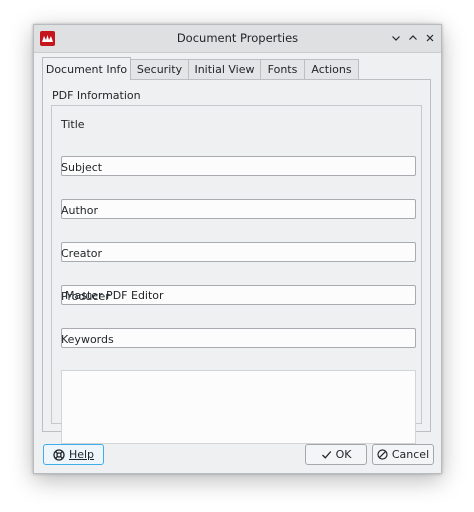 The image size is (474, 512). I want to click on tab-actions: Actions, so click(331, 69).